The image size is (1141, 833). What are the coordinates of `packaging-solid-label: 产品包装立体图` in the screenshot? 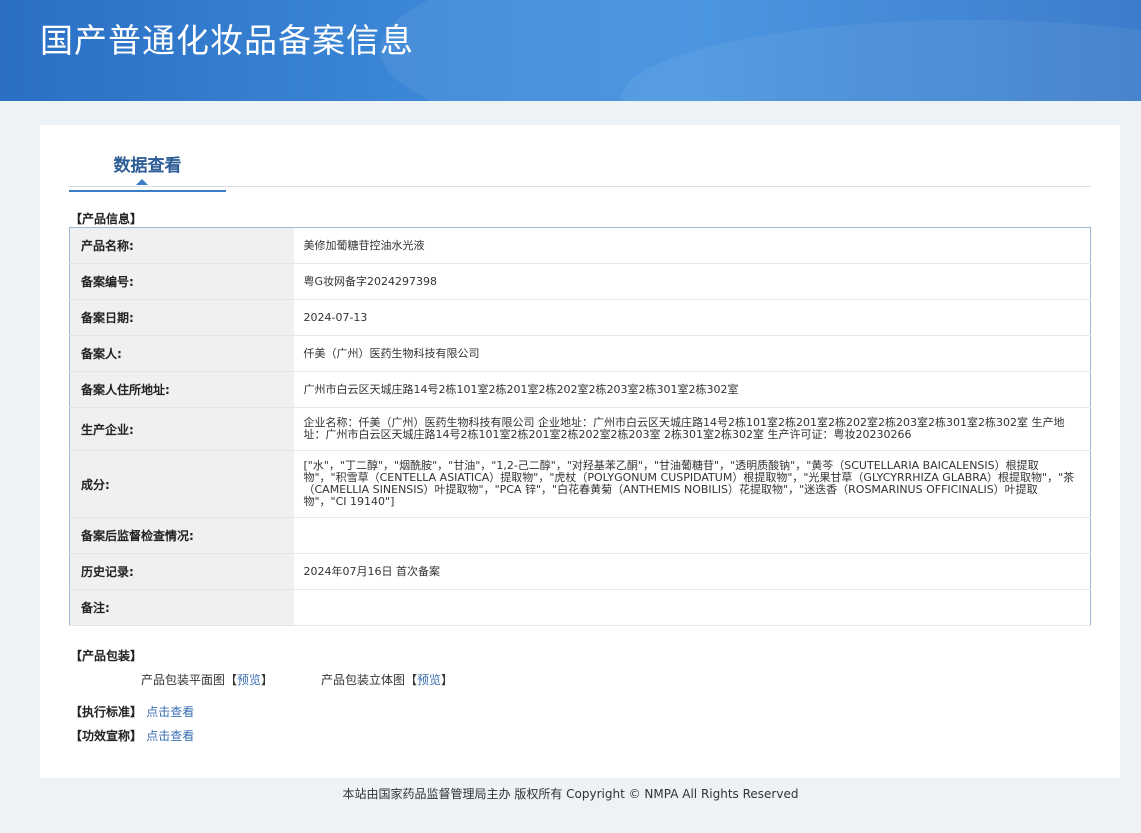 It's located at (363, 680).